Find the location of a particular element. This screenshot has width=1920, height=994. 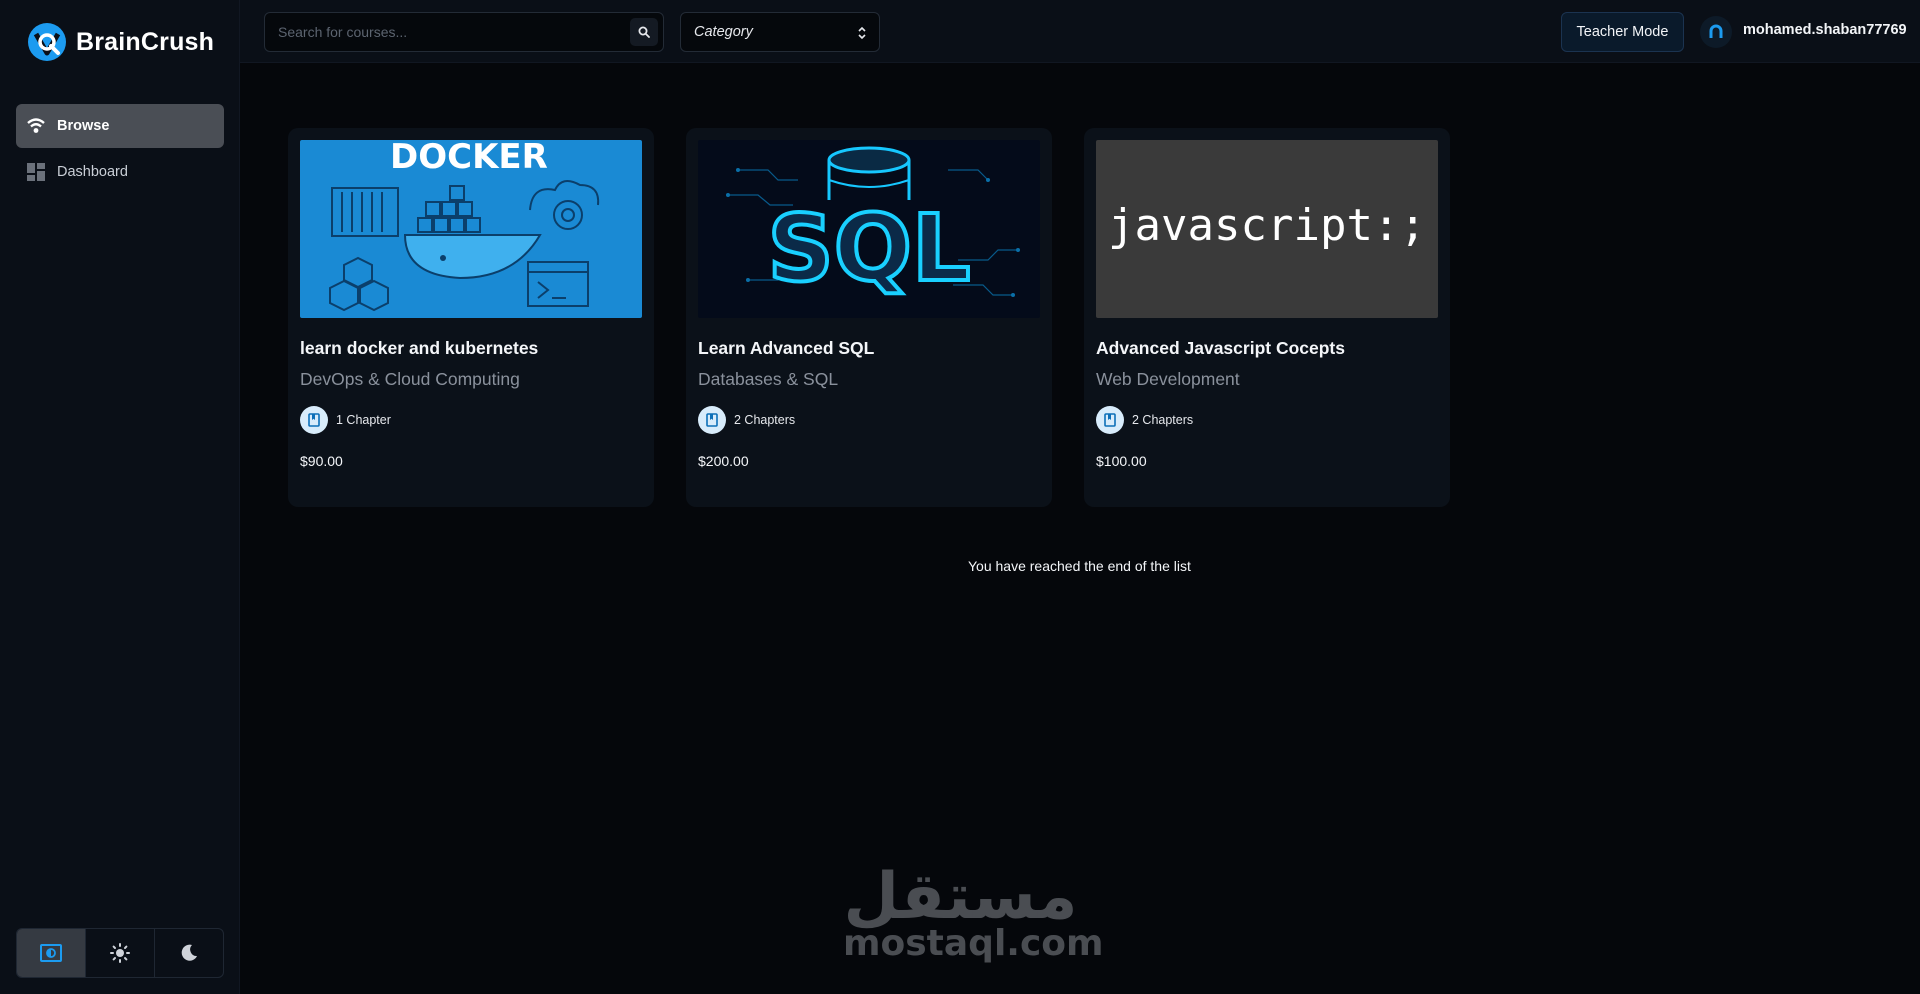

teacher-mode-button: Teacher Mode is located at coordinates (1622, 32).